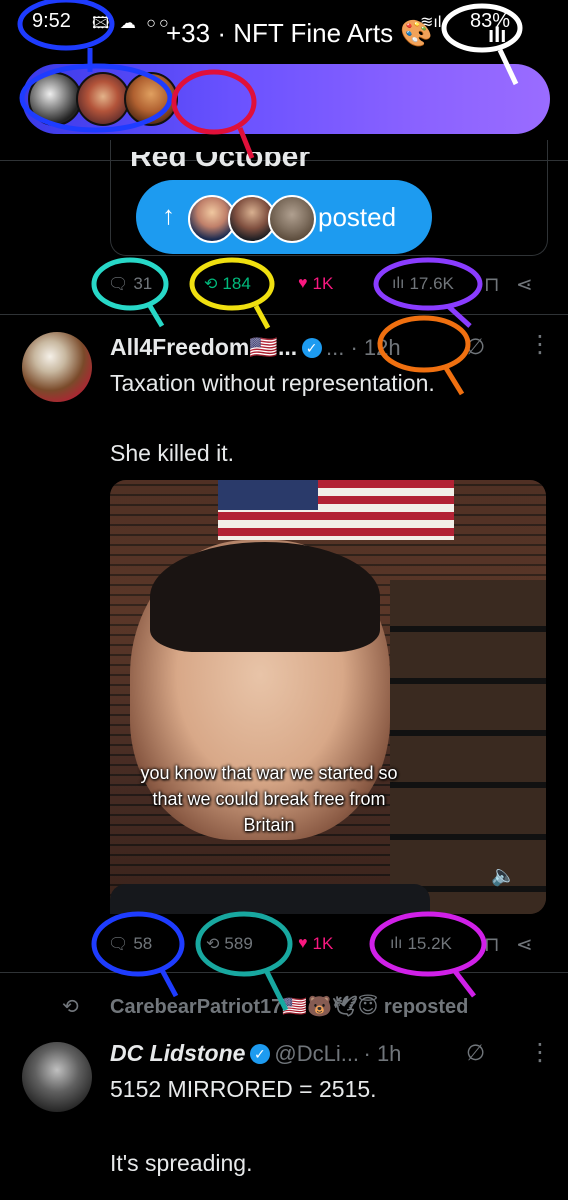 This screenshot has width=568, height=1200. What do you see at coordinates (169, 983) in the screenshot?
I see `annotation-tail-replies2` at bounding box center [169, 983].